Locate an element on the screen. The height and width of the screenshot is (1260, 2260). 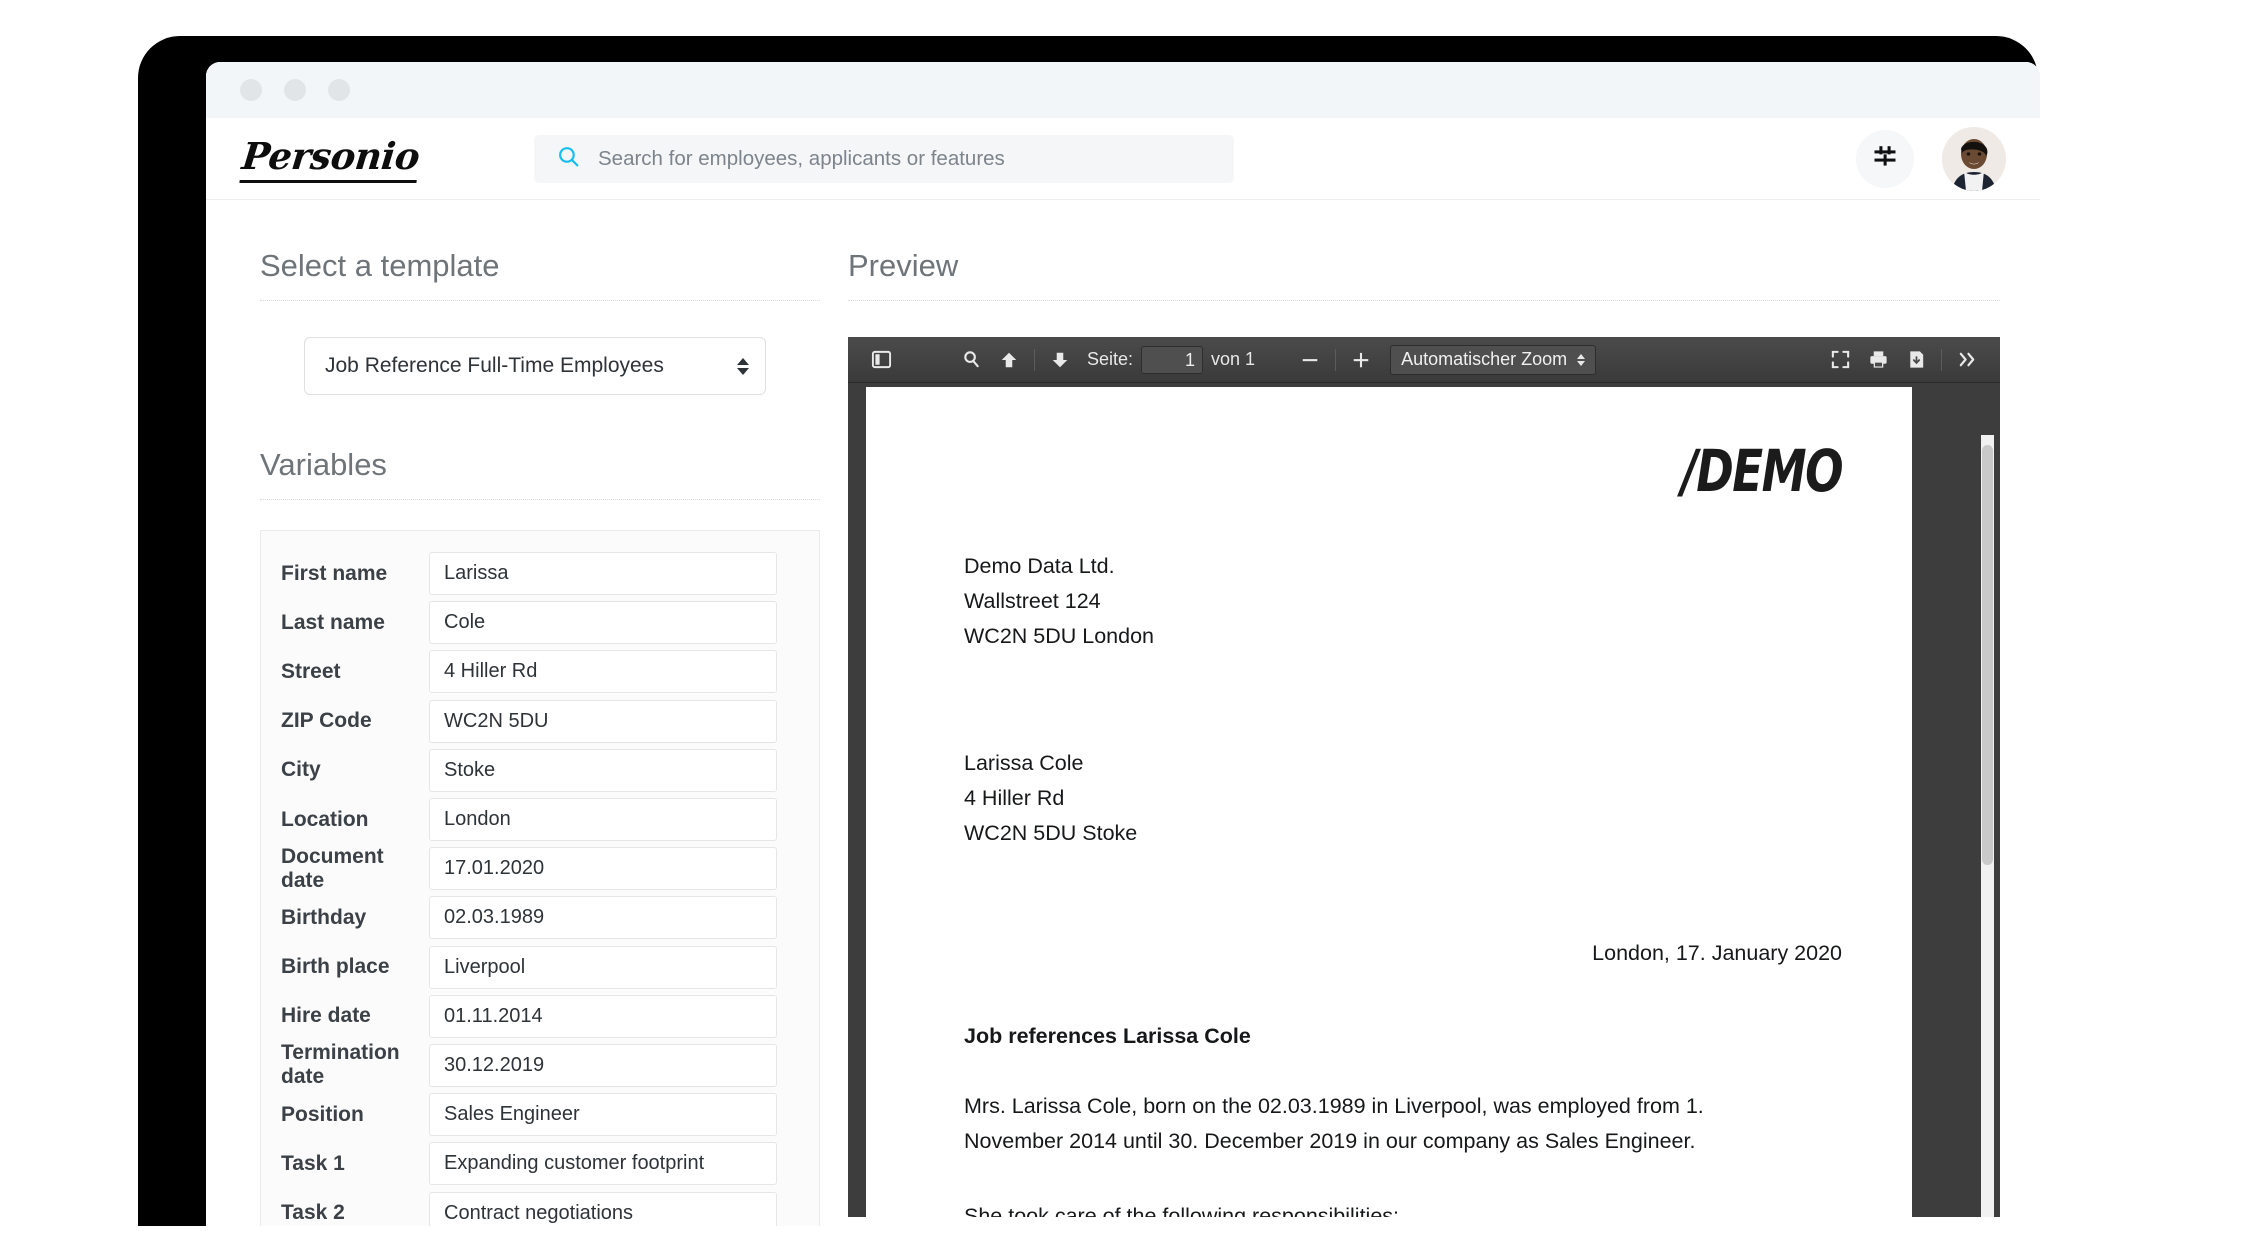
variable-input: 4 Hiller Rd is located at coordinates (603, 672).